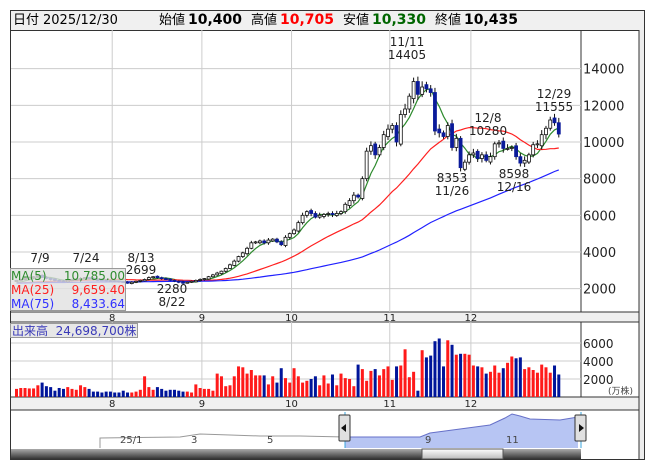 This screenshot has height=470, width=653. What do you see at coordinates (580, 428) in the screenshot?
I see `navigator-right-handle` at bounding box center [580, 428].